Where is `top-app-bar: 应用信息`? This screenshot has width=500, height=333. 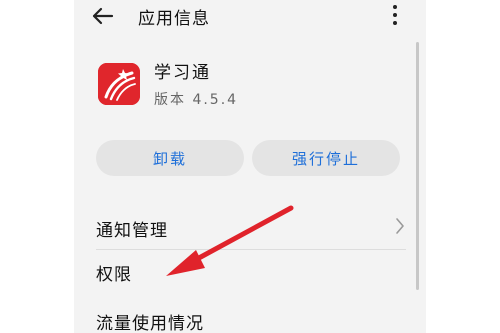 top-app-bar: 应用信息 is located at coordinates (250, 17).